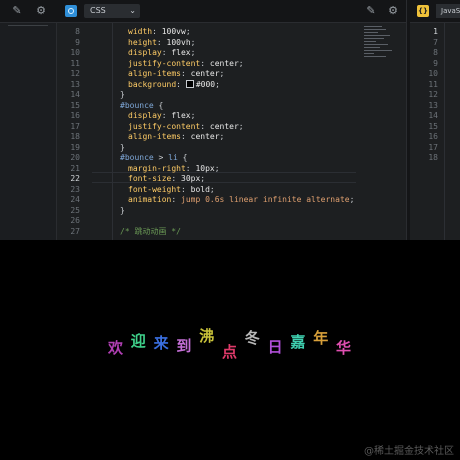 The width and height of the screenshot is (460, 460). What do you see at coordinates (116, 348) in the screenshot?
I see `bounce-letter: 欢` at bounding box center [116, 348].